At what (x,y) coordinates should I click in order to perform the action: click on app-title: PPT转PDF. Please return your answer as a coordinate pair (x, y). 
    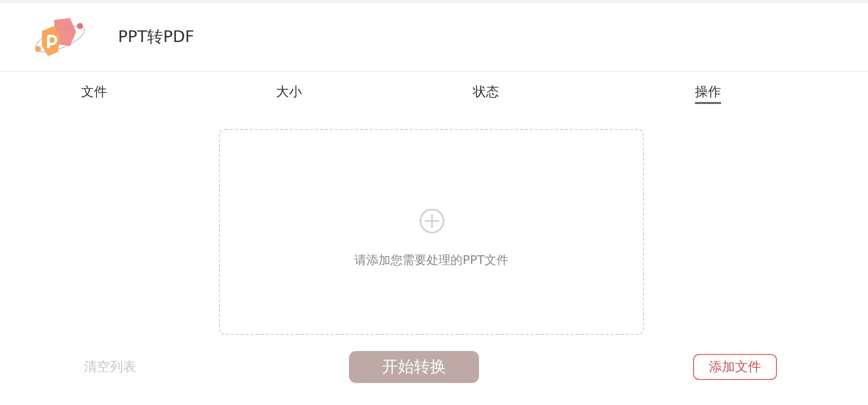
    Looking at the image, I should click on (156, 37).